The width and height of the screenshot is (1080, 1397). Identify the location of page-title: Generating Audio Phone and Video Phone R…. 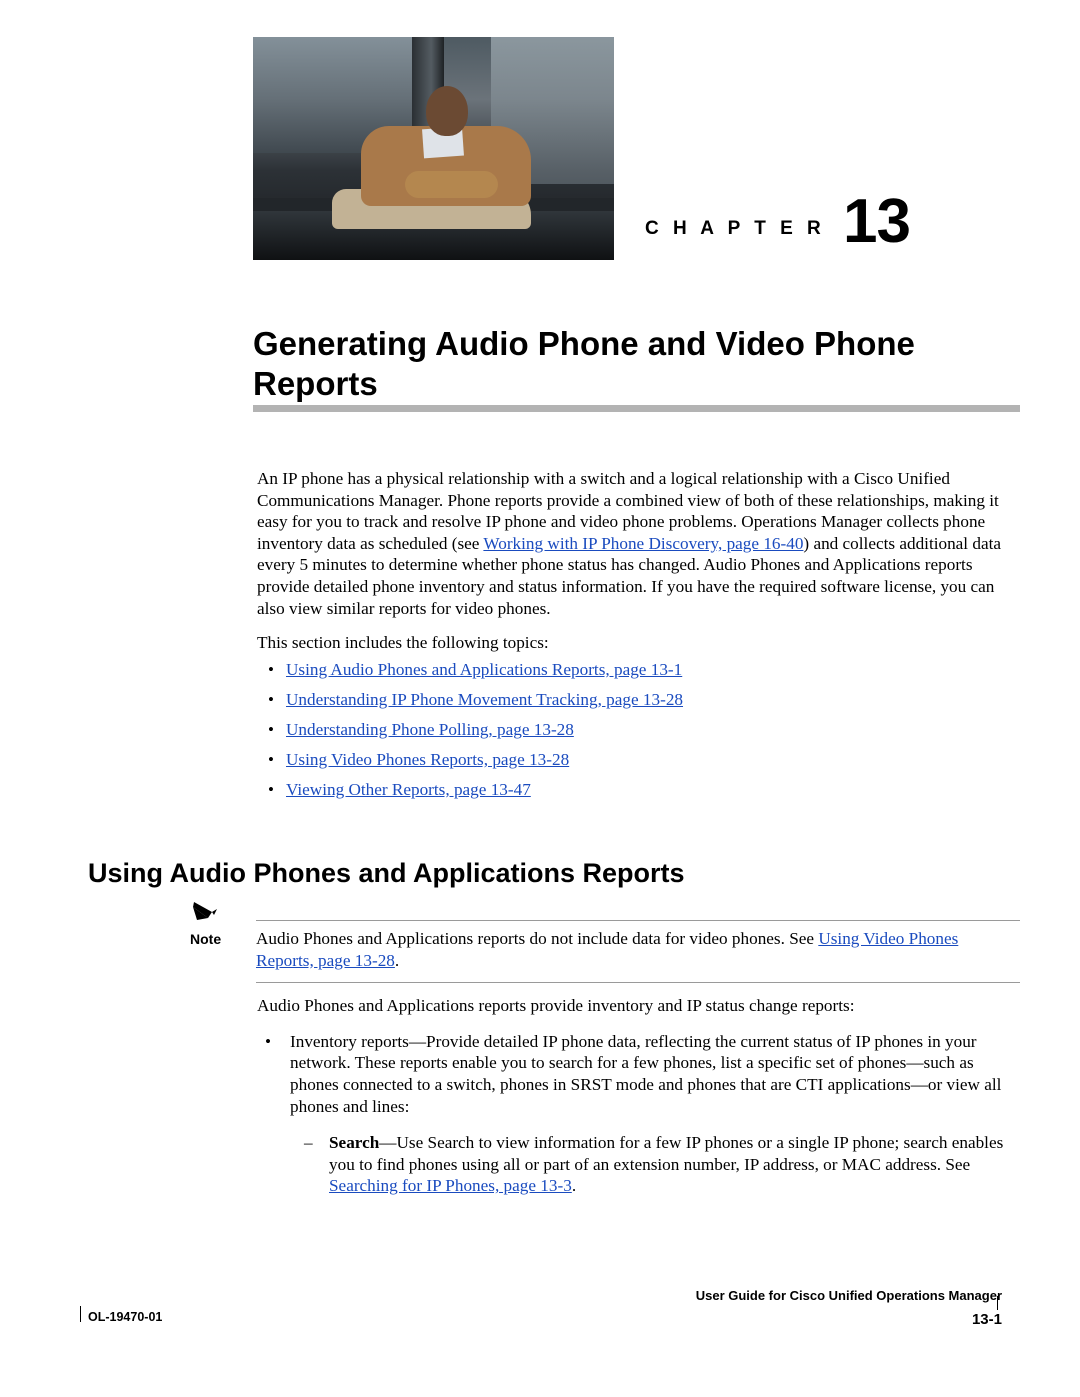
(613, 364).